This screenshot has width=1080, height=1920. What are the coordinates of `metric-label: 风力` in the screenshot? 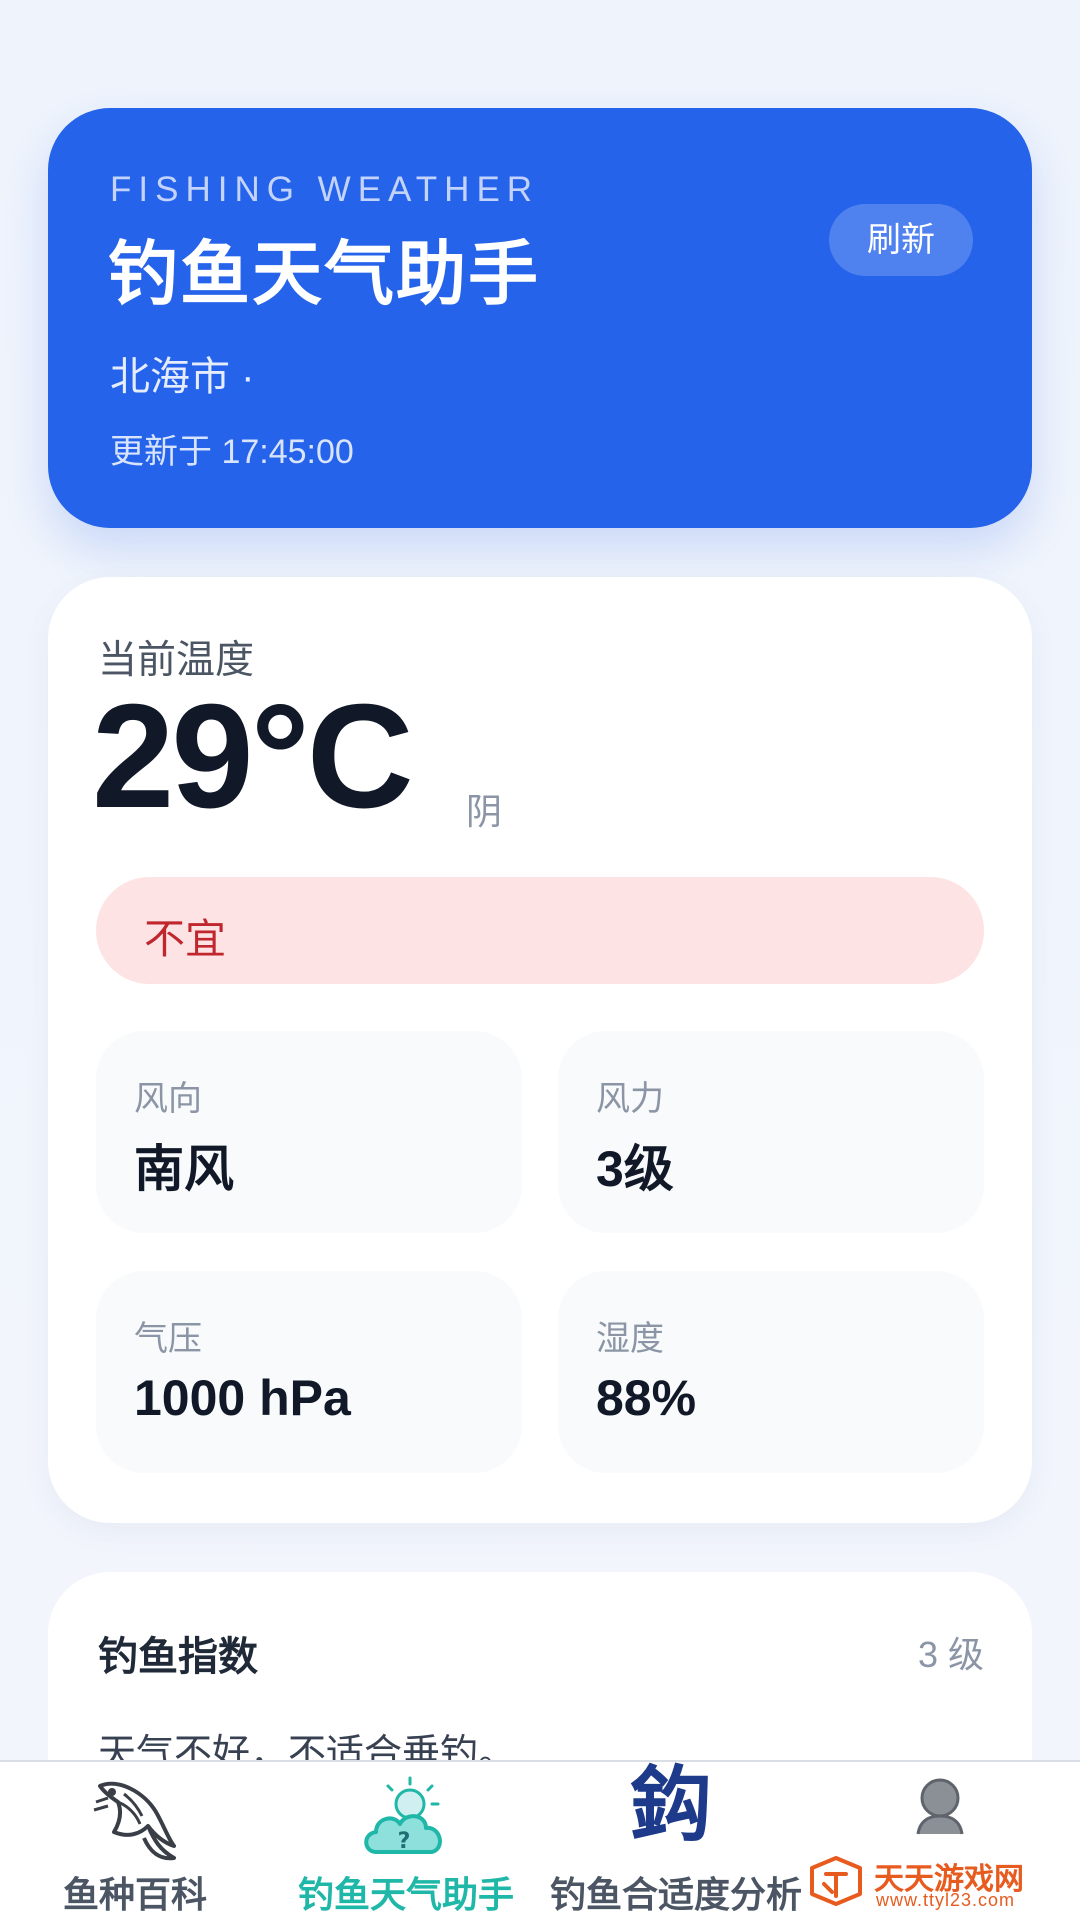 It's located at (630, 1099).